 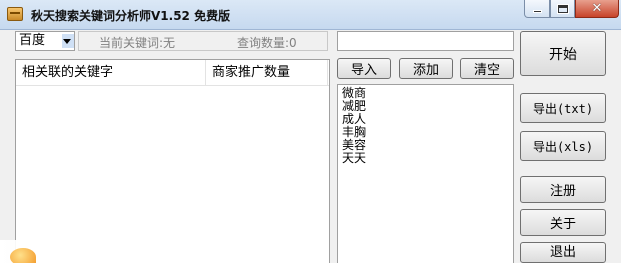 What do you see at coordinates (267, 73) in the screenshot?
I see `column-header-ad-count: 商家推广数量` at bounding box center [267, 73].